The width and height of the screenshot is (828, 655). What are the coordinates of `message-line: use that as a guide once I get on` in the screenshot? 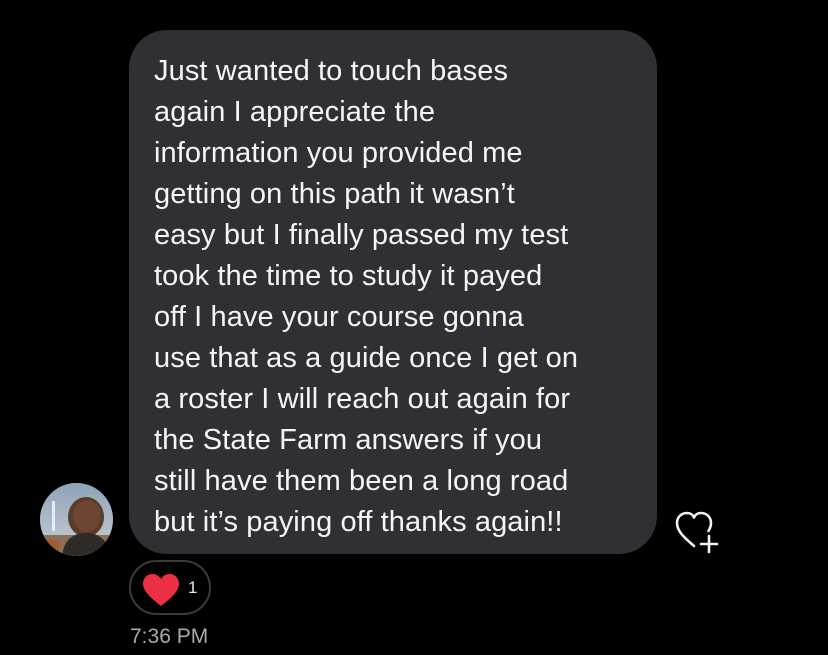 It's located at (366, 358).